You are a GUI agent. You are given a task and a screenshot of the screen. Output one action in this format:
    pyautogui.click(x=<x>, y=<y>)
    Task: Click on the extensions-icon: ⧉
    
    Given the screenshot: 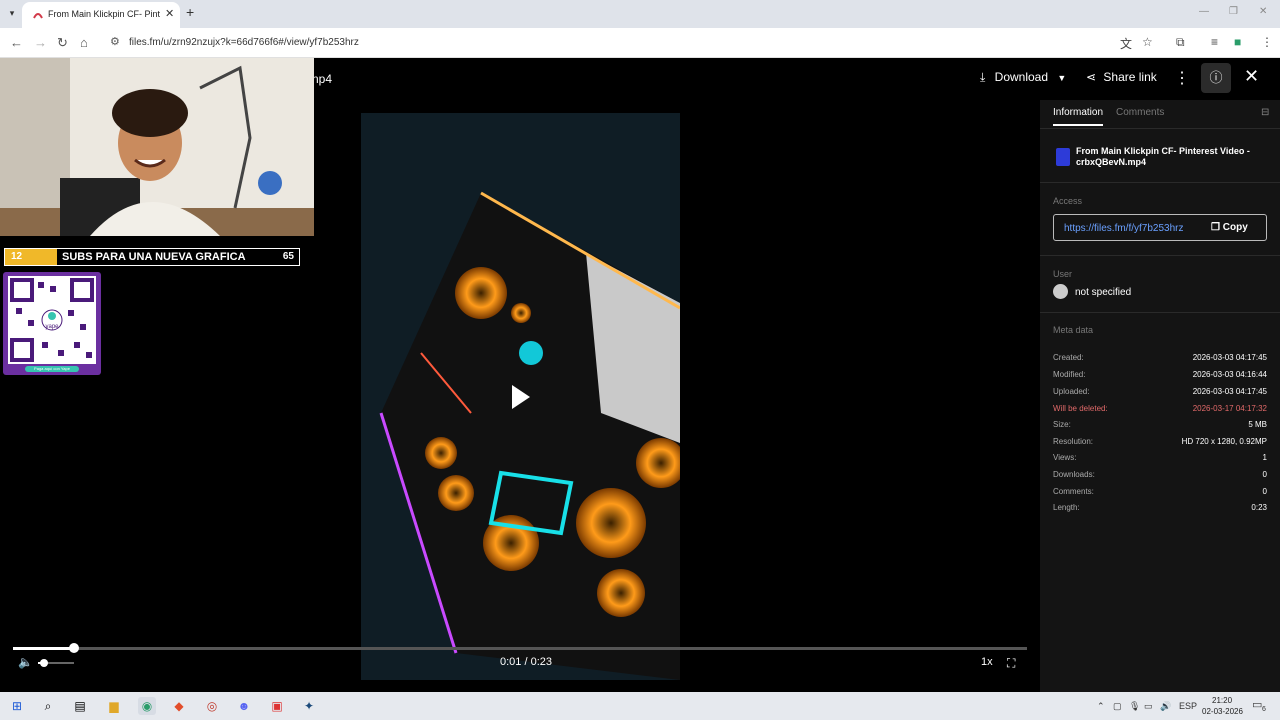 What is the action you would take?
    pyautogui.click(x=1180, y=42)
    